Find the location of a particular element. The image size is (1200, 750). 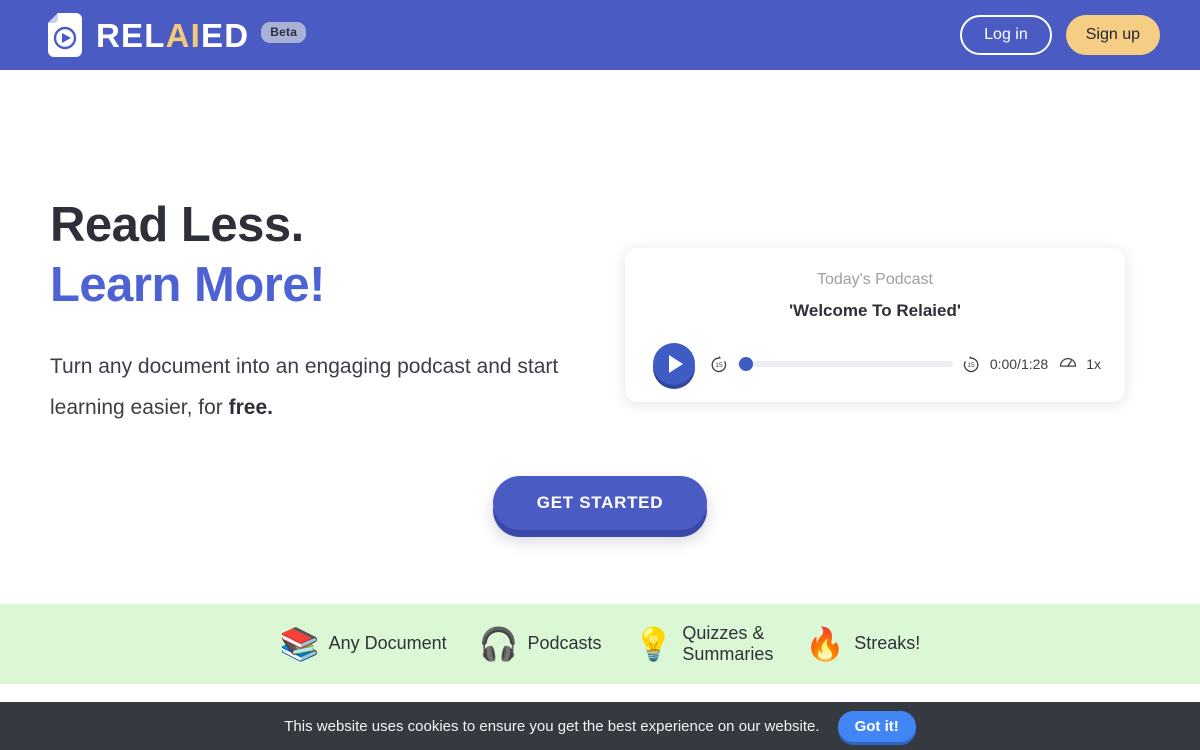

player-controls: 15 15 0:00/1:28 1x is located at coordinates (875, 364).